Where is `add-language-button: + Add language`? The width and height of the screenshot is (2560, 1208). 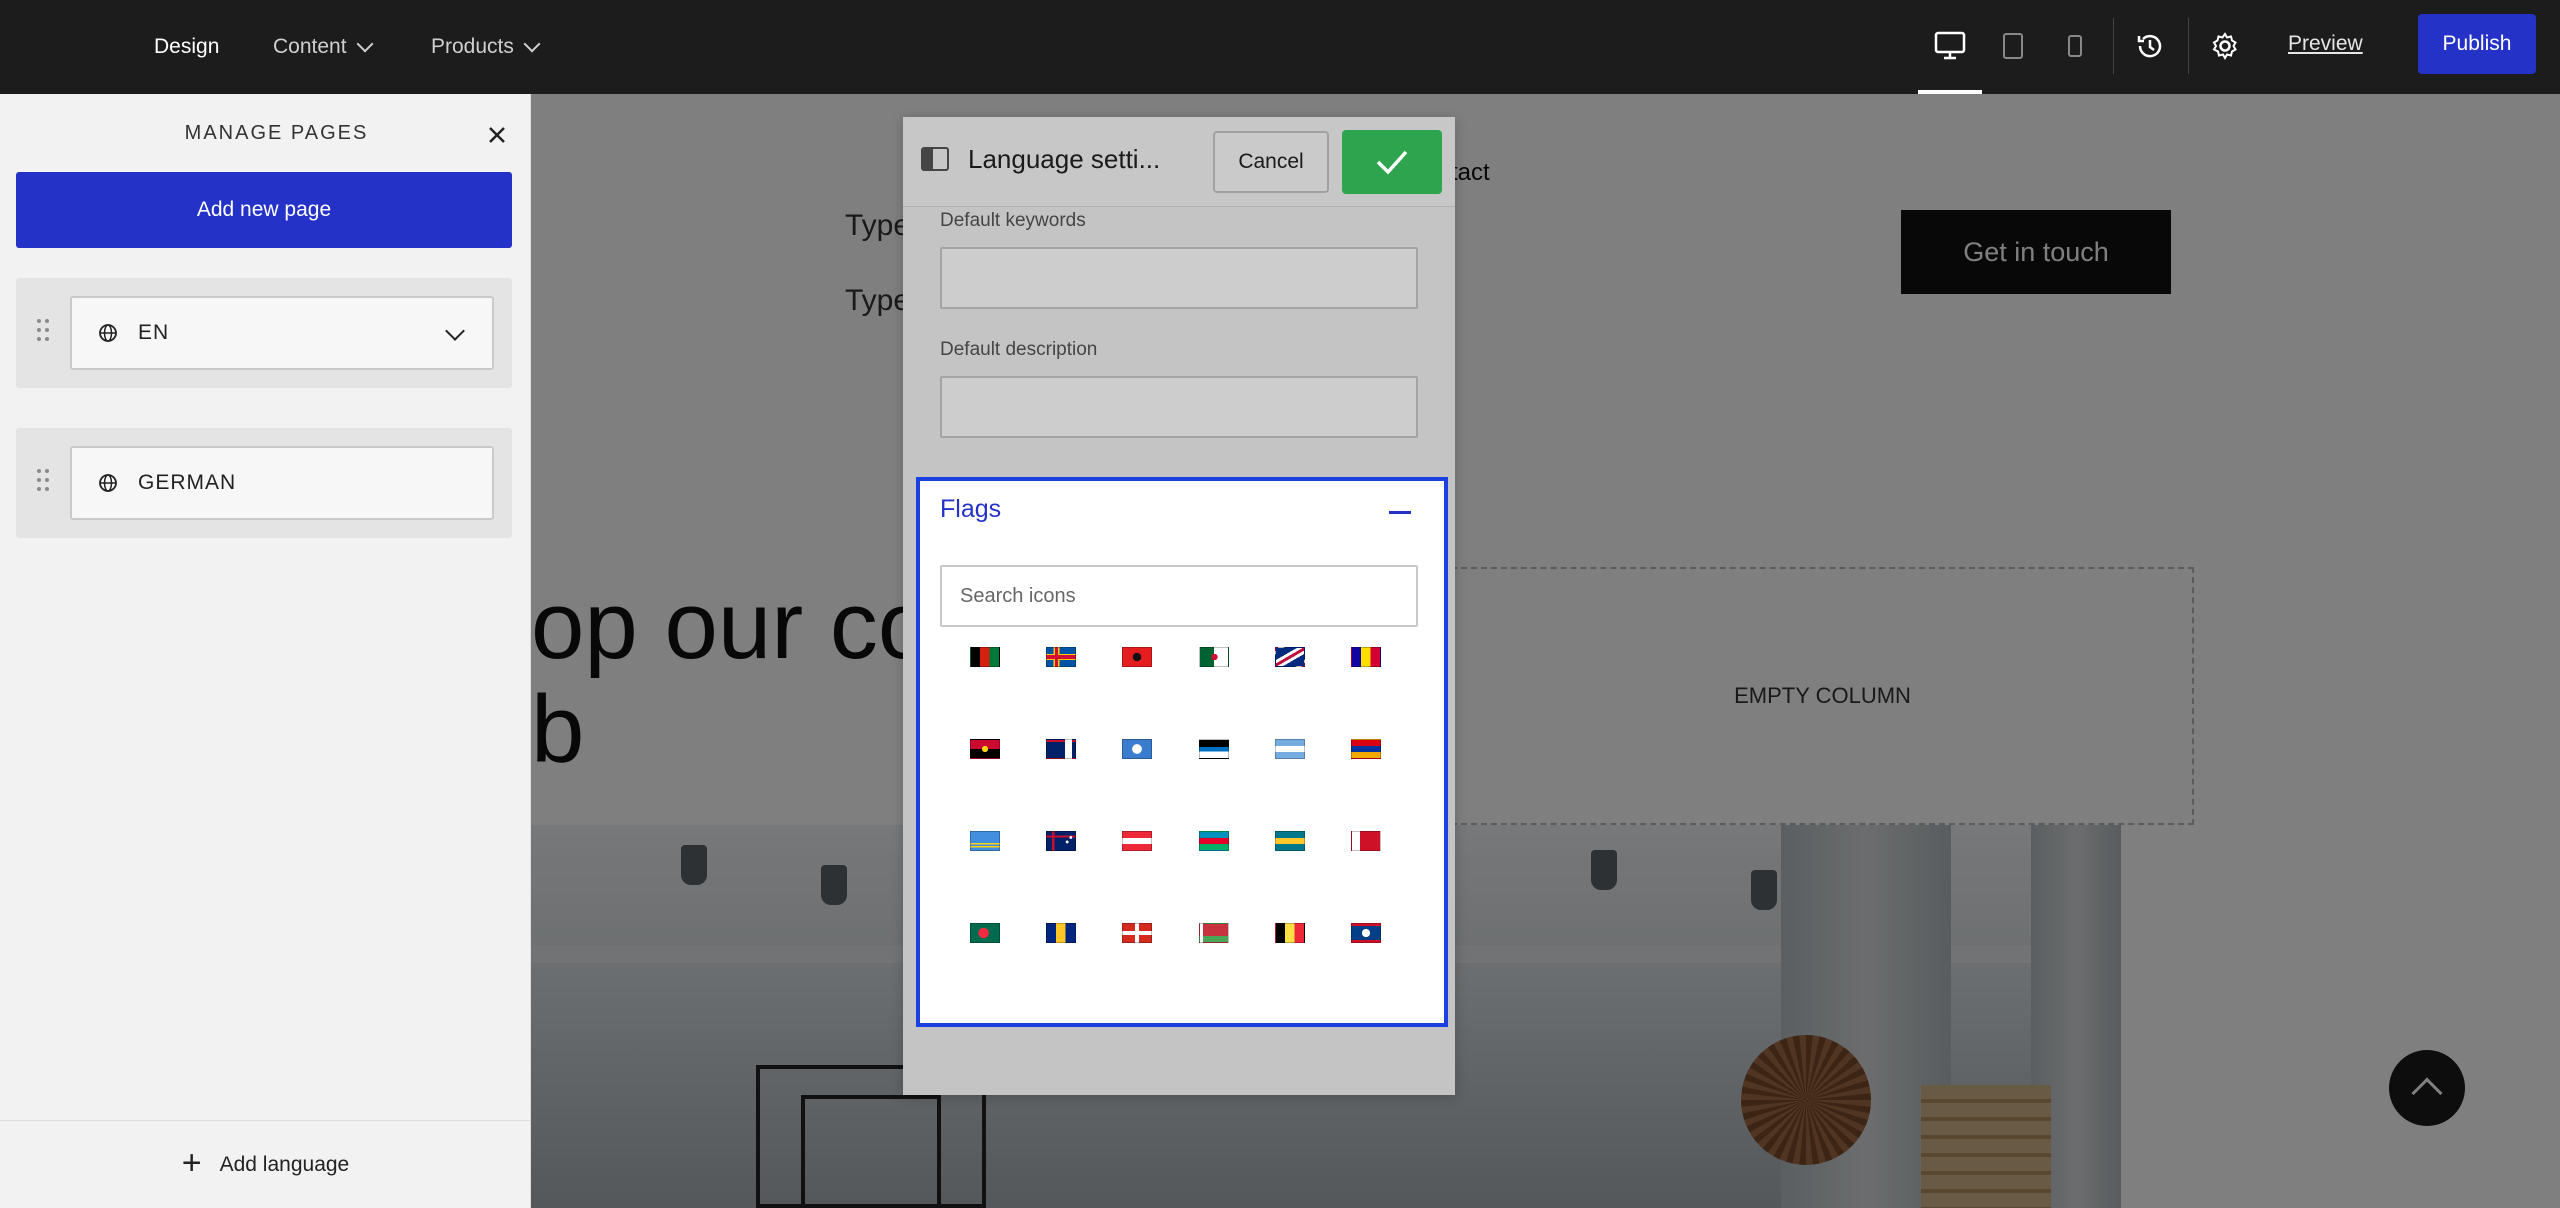
add-language-button: + Add language is located at coordinates (265, 1164).